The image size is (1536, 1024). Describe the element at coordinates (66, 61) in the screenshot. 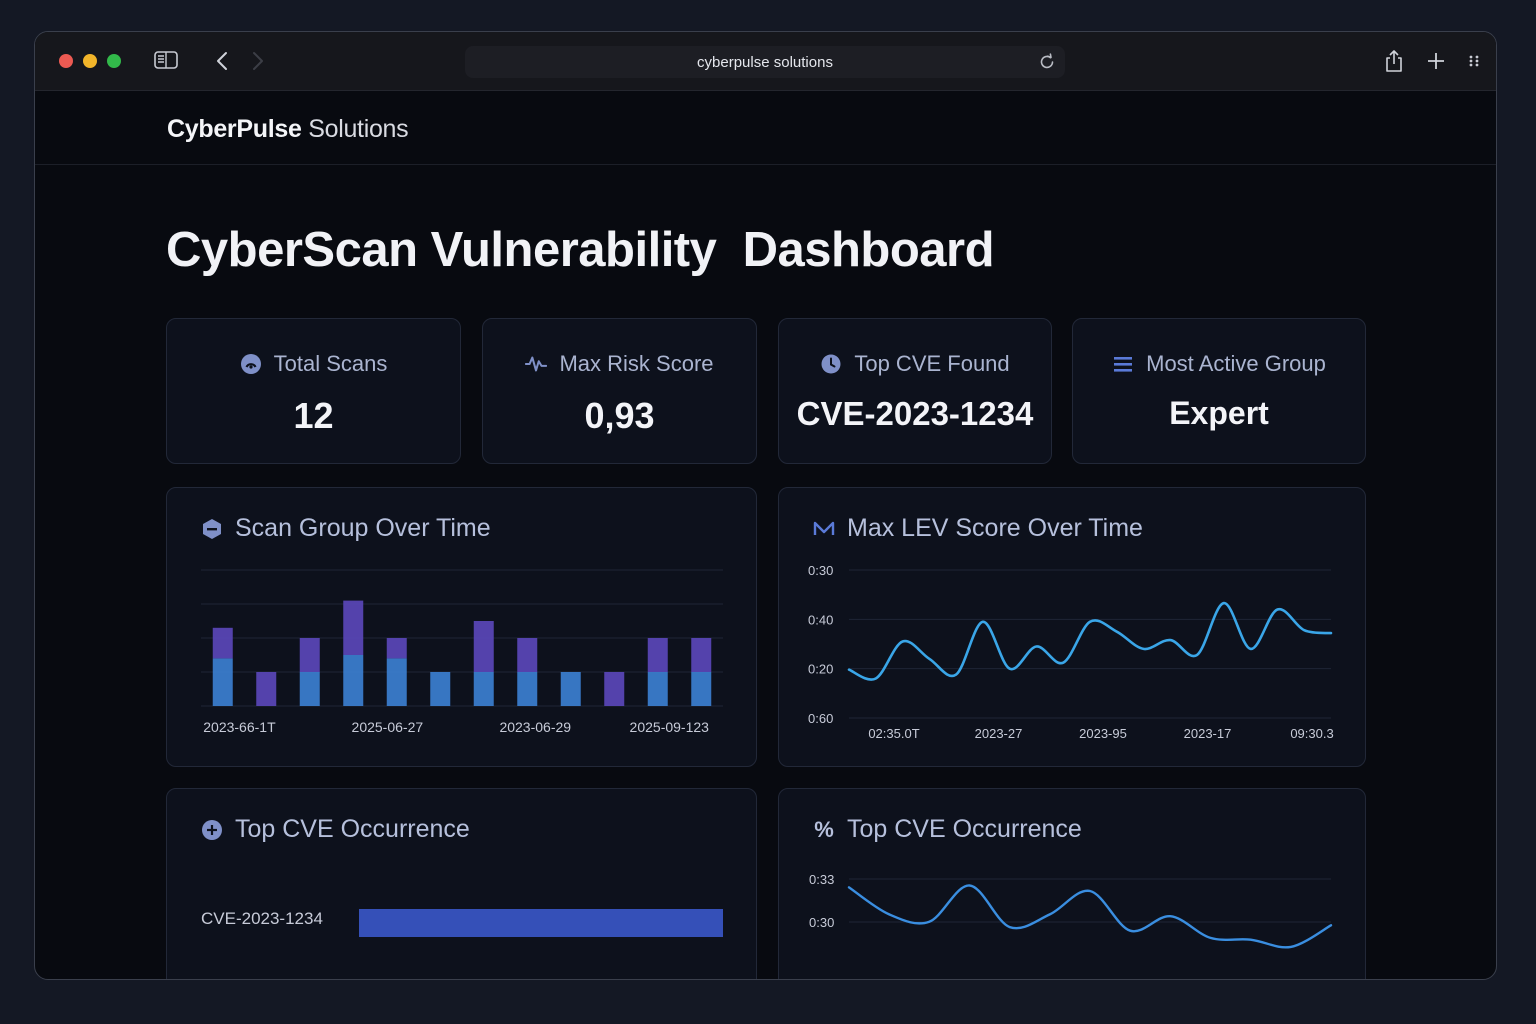

I see `close-window-button` at that location.